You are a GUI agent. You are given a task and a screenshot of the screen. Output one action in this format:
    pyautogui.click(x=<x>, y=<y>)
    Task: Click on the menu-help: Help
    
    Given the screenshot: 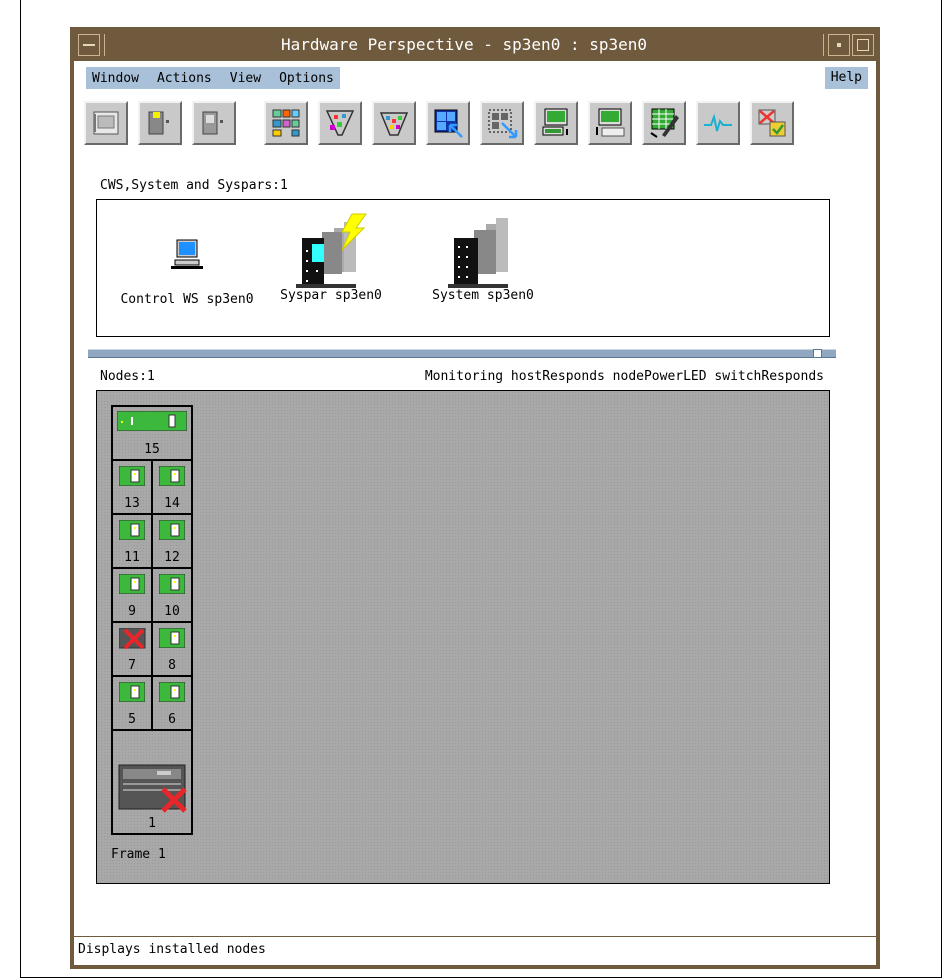 What is the action you would take?
    pyautogui.click(x=846, y=78)
    